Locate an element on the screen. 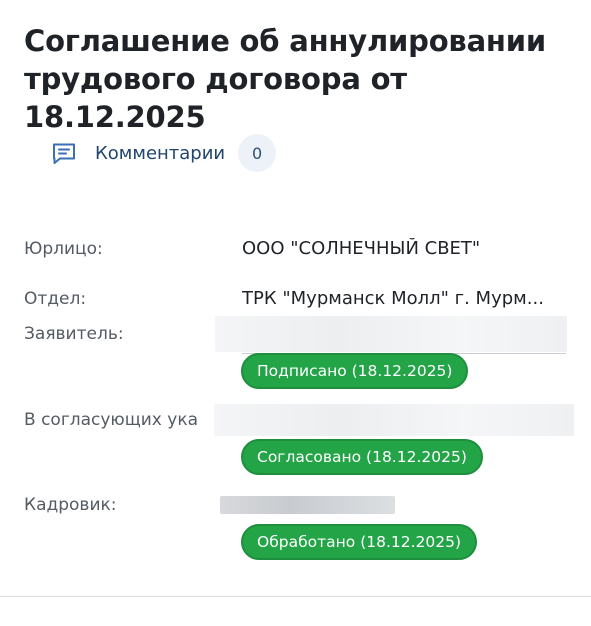 This screenshot has width=591, height=626. applicant-status-badge: Подписано (18.12.2025) is located at coordinates (355, 371).